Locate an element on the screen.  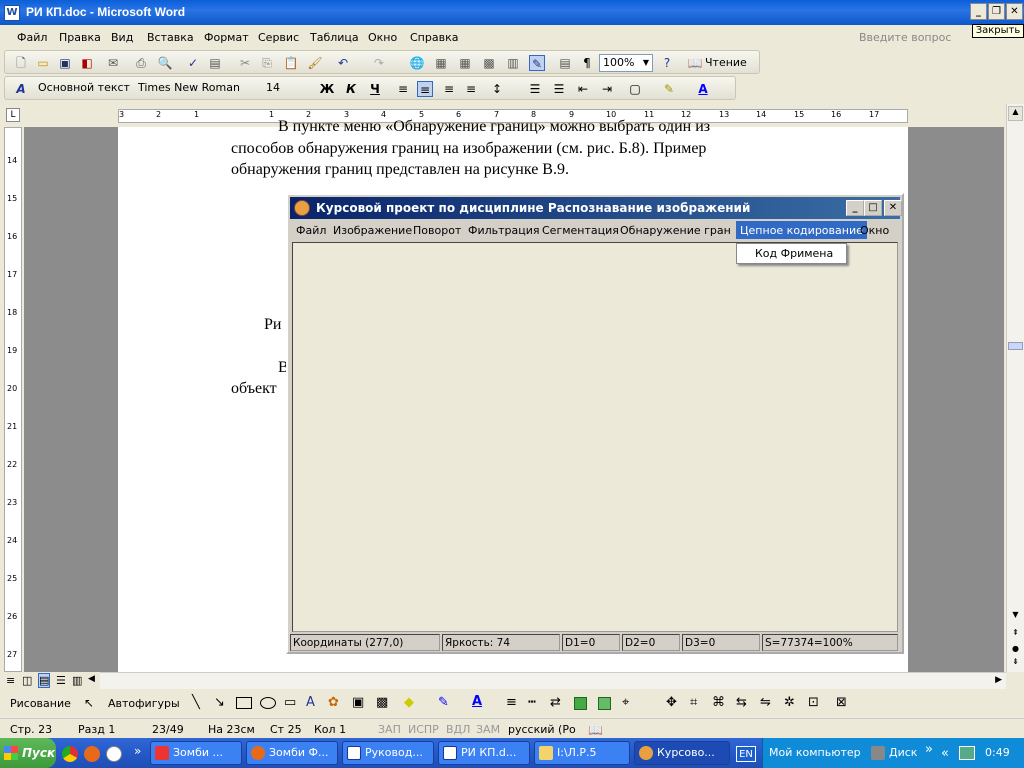
scroll-thumb is located at coordinates (1015, 346).